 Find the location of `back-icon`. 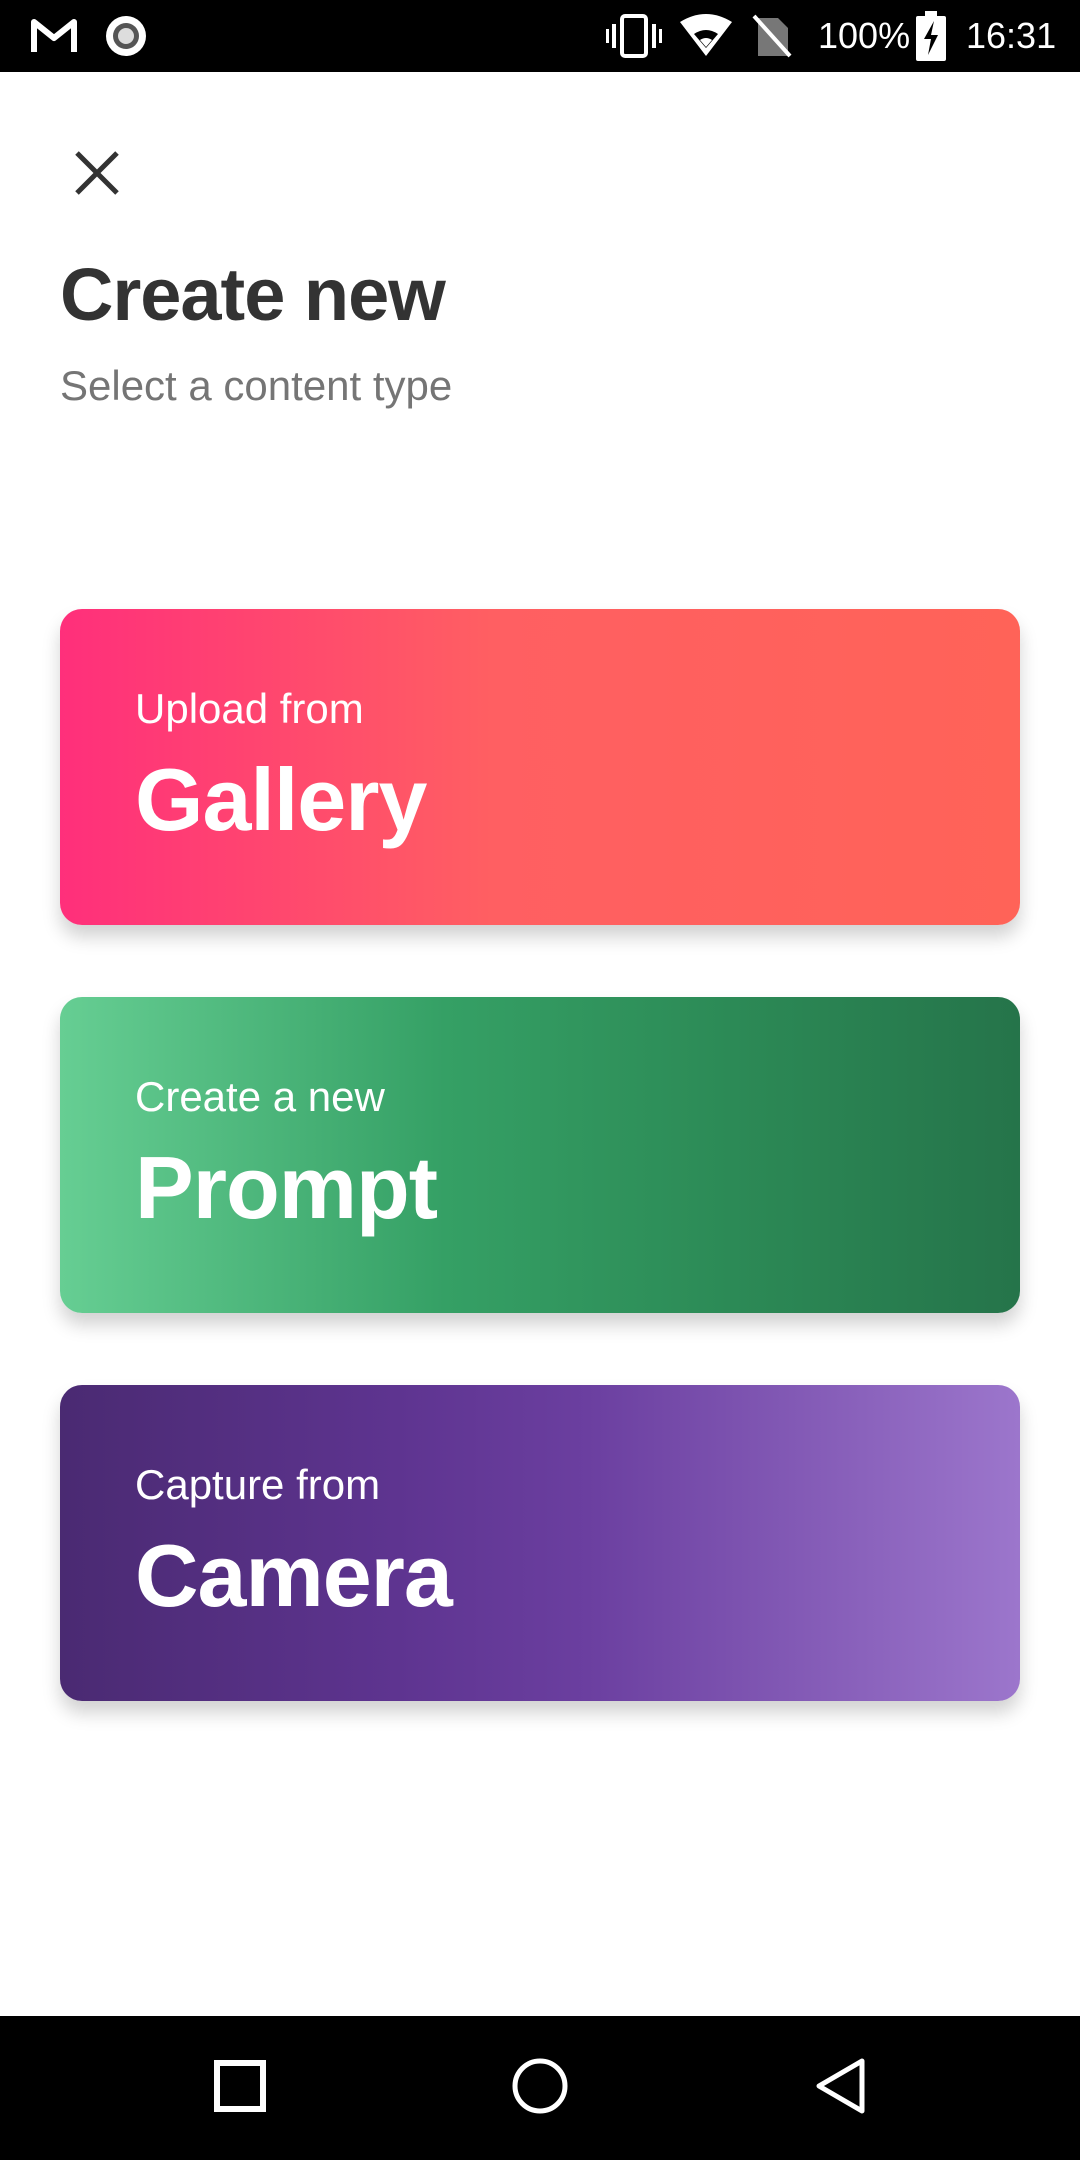

back-icon is located at coordinates (840, 2088).